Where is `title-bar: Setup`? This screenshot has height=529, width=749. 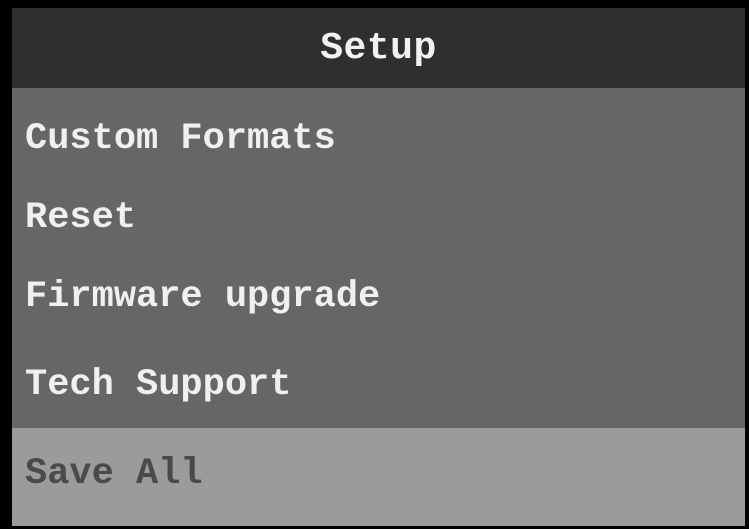
title-bar: Setup is located at coordinates (378, 48).